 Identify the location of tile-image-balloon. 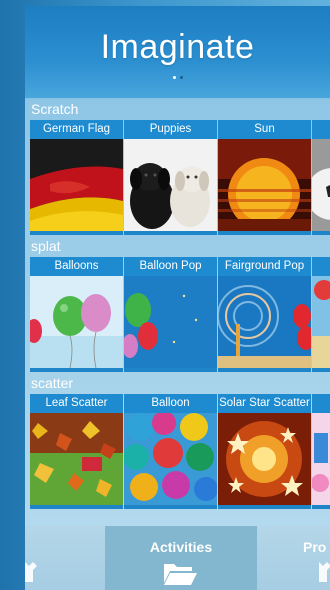
(170, 459).